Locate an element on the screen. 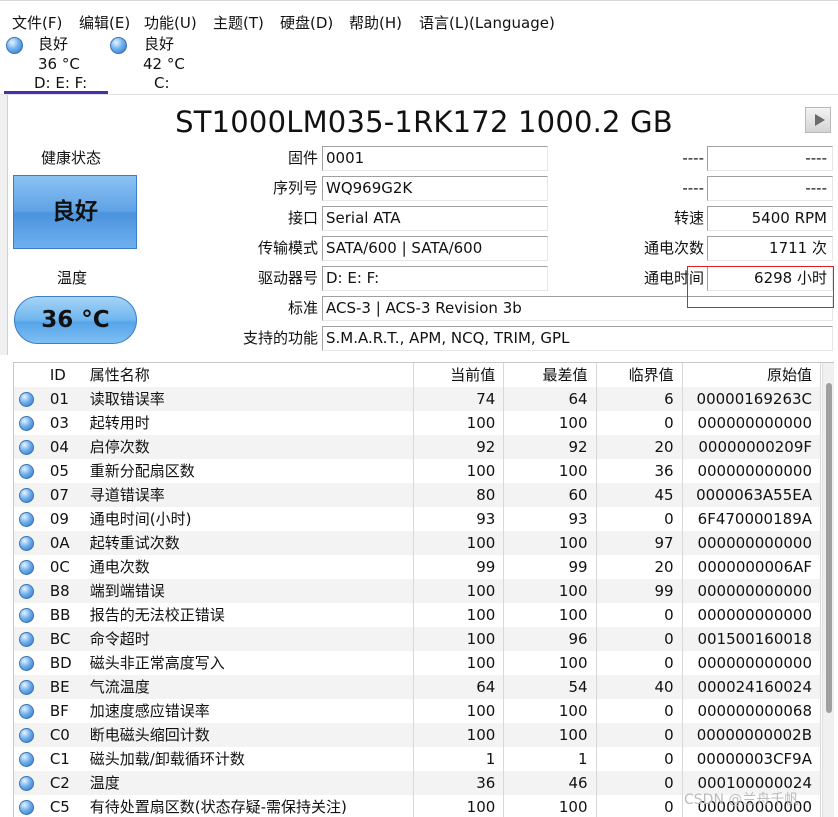 This screenshot has height=817, width=838. health-status-button: 良好 is located at coordinates (75, 212).